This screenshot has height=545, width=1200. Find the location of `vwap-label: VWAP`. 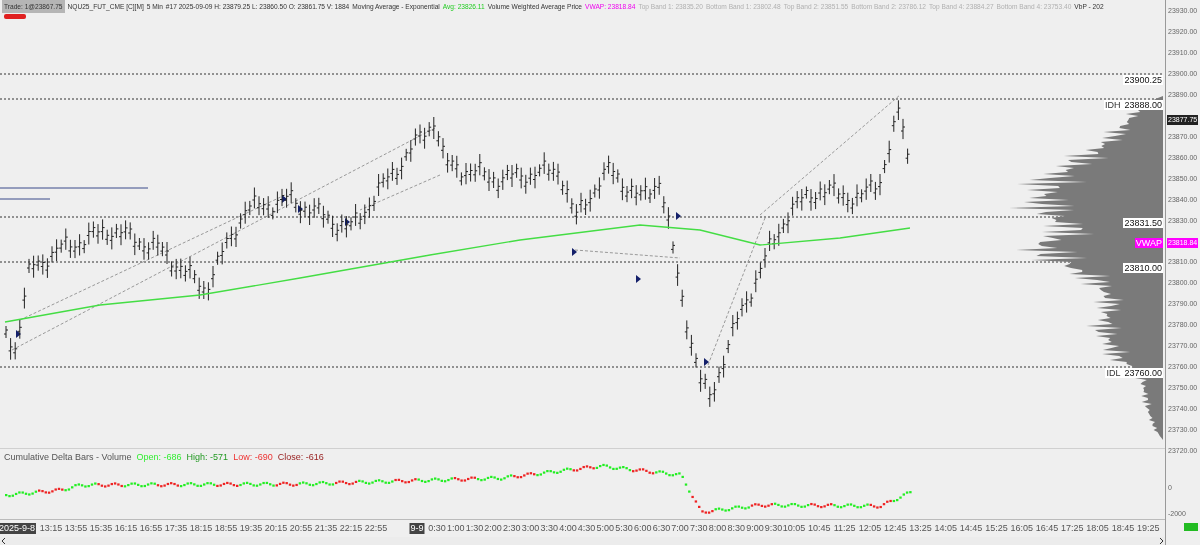

vwap-label: VWAP is located at coordinates (1148, 242).